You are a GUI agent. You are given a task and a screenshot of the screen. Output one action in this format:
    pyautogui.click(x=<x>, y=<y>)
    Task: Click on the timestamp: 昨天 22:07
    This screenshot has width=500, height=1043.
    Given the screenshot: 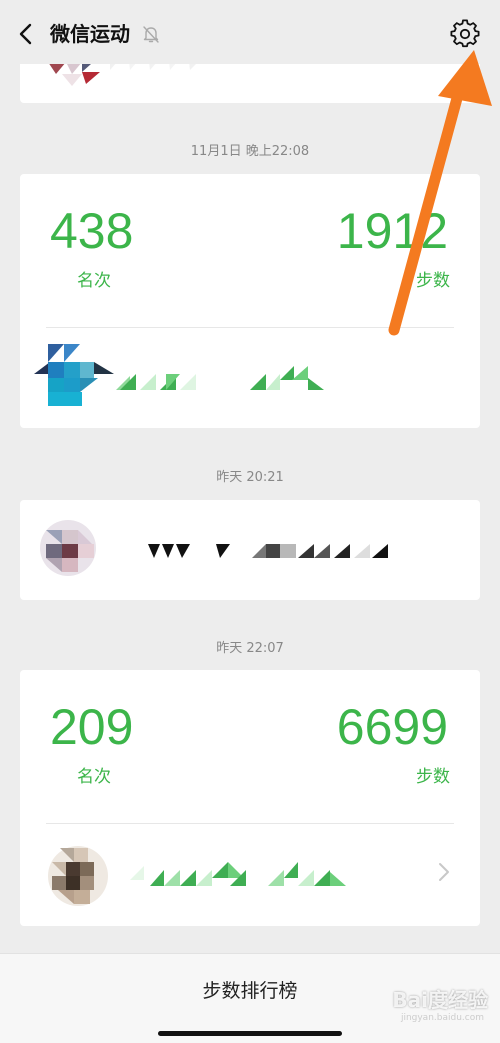 What is the action you would take?
    pyautogui.click(x=250, y=648)
    